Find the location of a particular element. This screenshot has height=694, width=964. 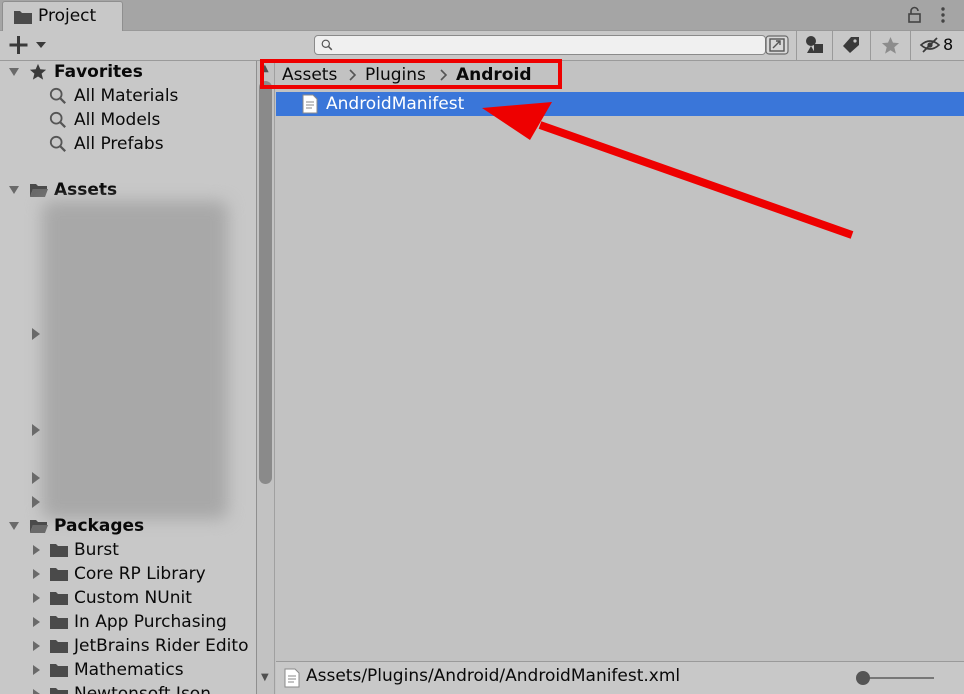

package-item: Core RP Library is located at coordinates (128, 574).